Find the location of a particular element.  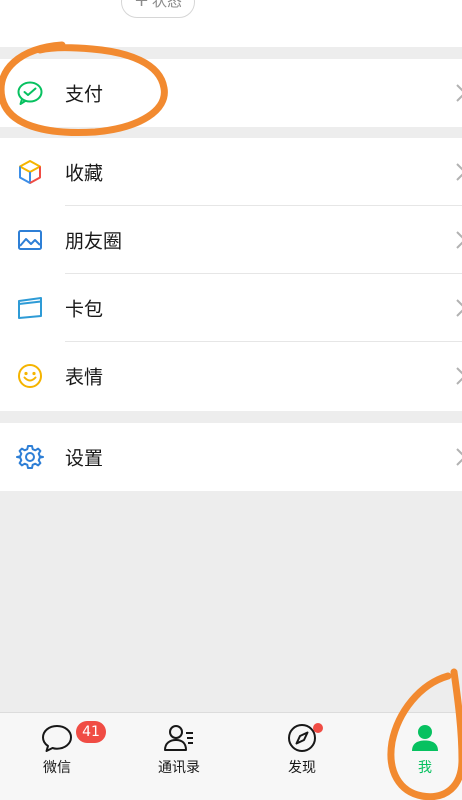

tab-label: 发现 is located at coordinates (302, 768).